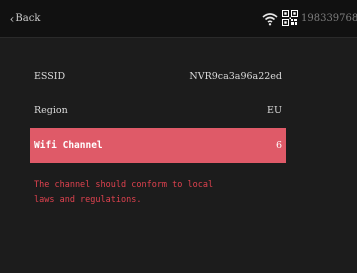 Image resolution: width=357 pixels, height=273 pixels. I want to click on region-value: EU, so click(274, 110).